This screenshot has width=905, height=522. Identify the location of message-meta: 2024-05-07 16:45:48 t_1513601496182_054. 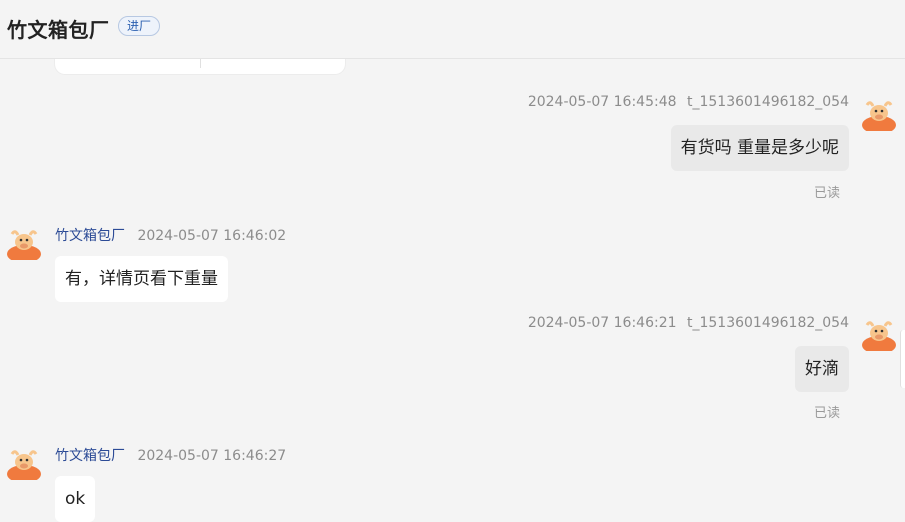
(688, 102).